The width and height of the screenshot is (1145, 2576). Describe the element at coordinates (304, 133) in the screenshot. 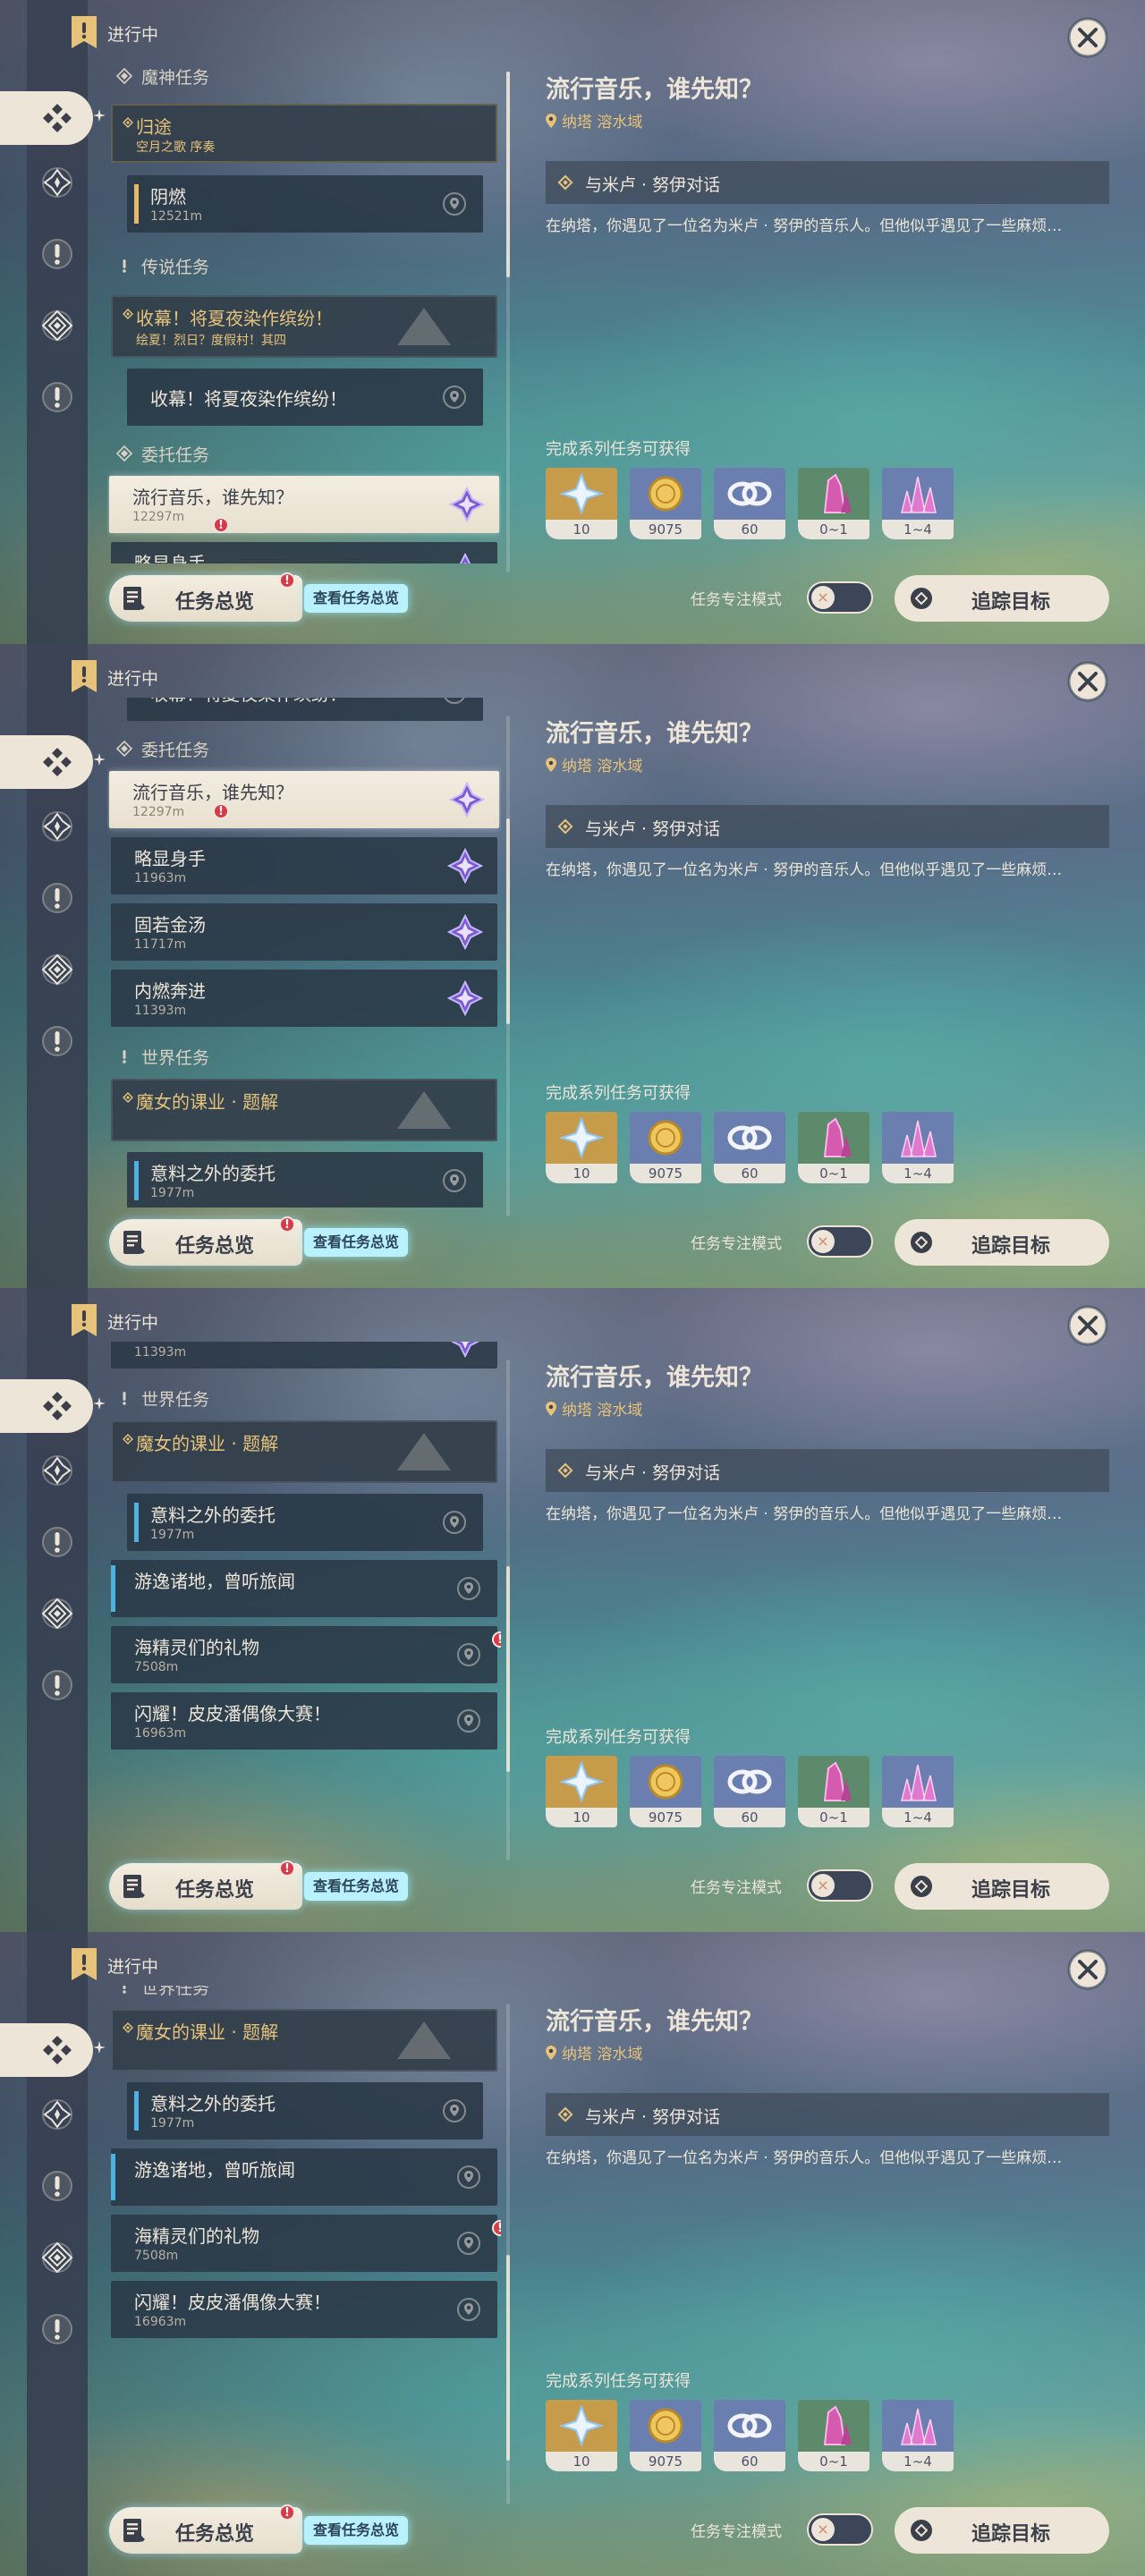

I see `quest-card-guitu: 归途 空月之歌 序奏` at that location.